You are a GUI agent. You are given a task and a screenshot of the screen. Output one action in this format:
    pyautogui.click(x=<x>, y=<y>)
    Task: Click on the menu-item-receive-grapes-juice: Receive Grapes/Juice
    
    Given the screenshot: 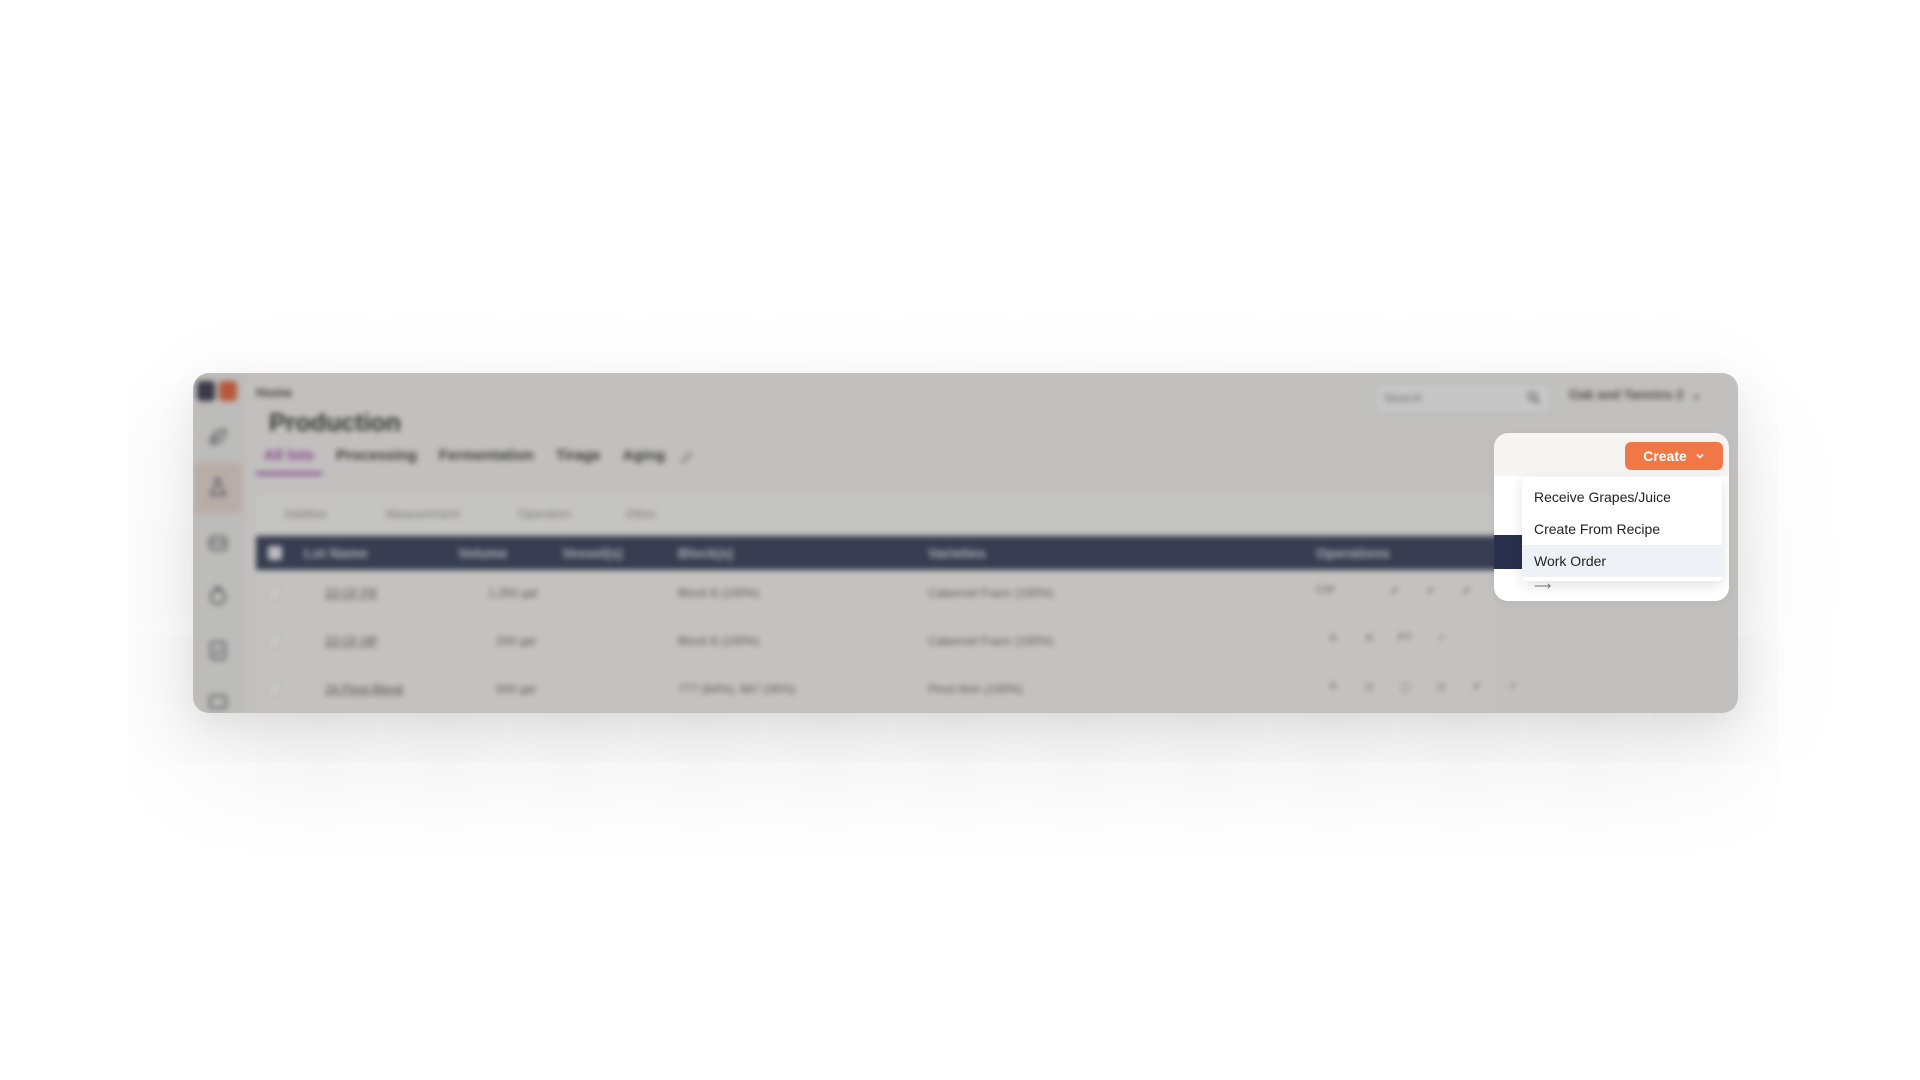 What is the action you would take?
    pyautogui.click(x=1622, y=497)
    